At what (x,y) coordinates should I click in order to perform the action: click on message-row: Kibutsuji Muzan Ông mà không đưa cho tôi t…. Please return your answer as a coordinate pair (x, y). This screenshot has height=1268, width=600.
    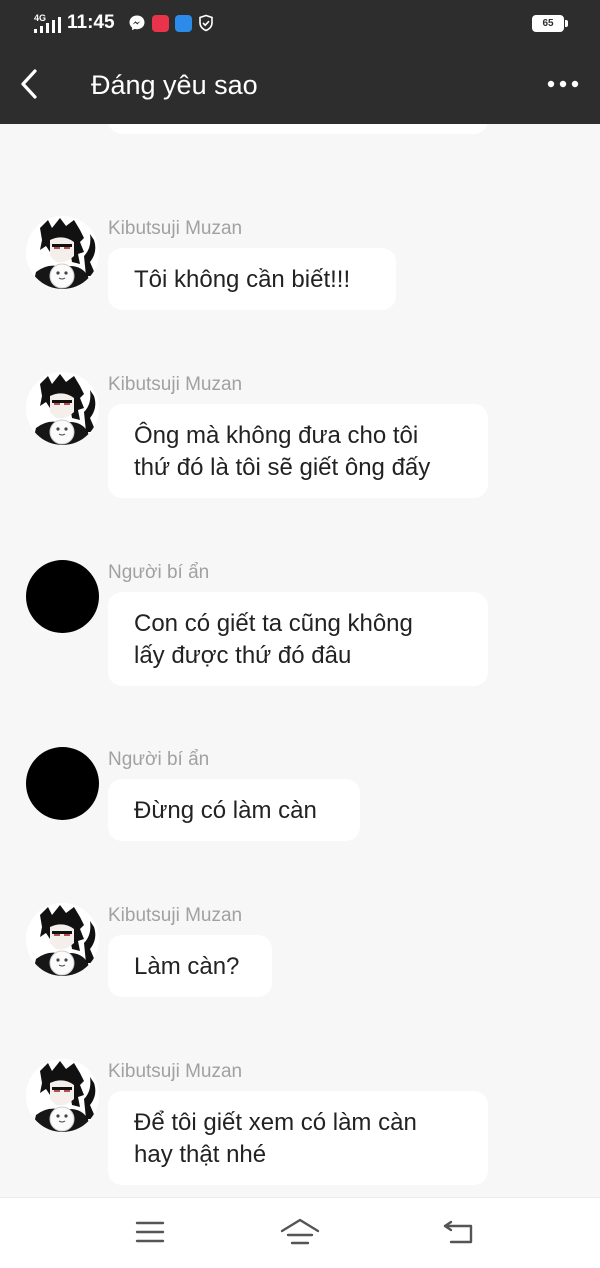
    Looking at the image, I should click on (300, 436).